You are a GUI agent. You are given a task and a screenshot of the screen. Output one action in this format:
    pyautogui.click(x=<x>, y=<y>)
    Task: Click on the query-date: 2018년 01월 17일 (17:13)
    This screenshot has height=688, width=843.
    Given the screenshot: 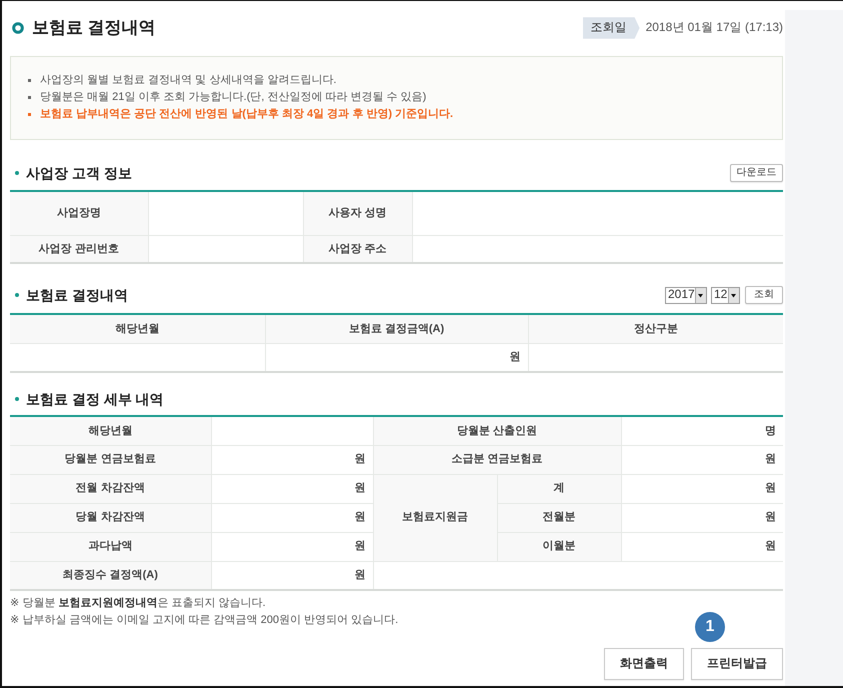 What is the action you would take?
    pyautogui.click(x=714, y=28)
    